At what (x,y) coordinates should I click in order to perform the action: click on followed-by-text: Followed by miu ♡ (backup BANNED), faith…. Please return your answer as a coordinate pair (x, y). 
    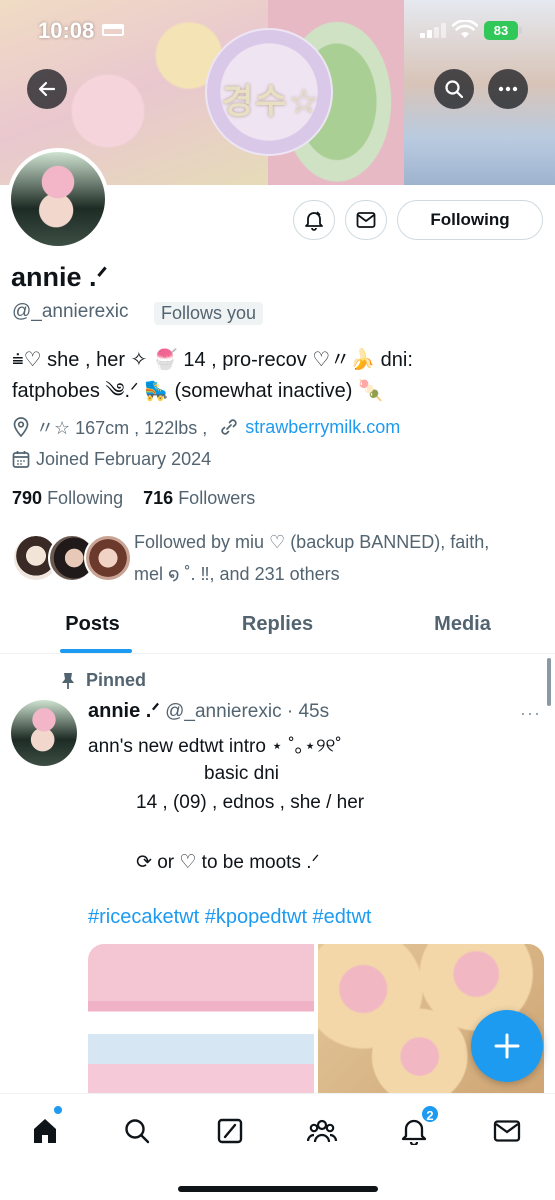
    Looking at the image, I should click on (336, 558).